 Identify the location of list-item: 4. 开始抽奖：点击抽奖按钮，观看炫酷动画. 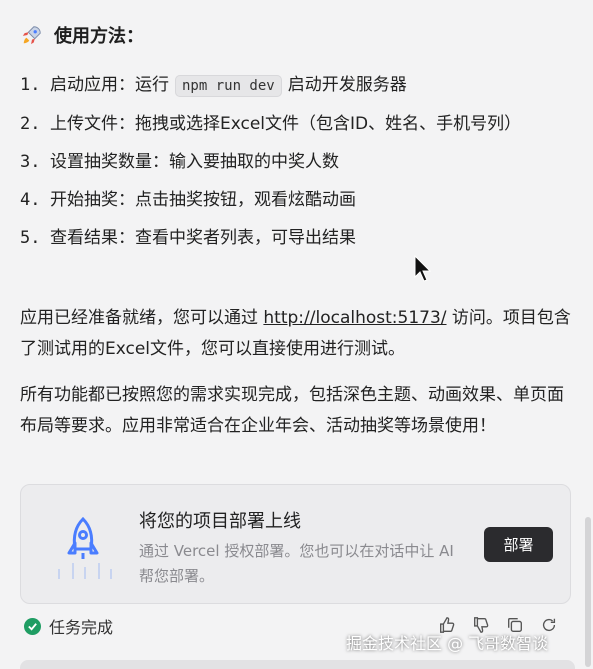
(290, 200).